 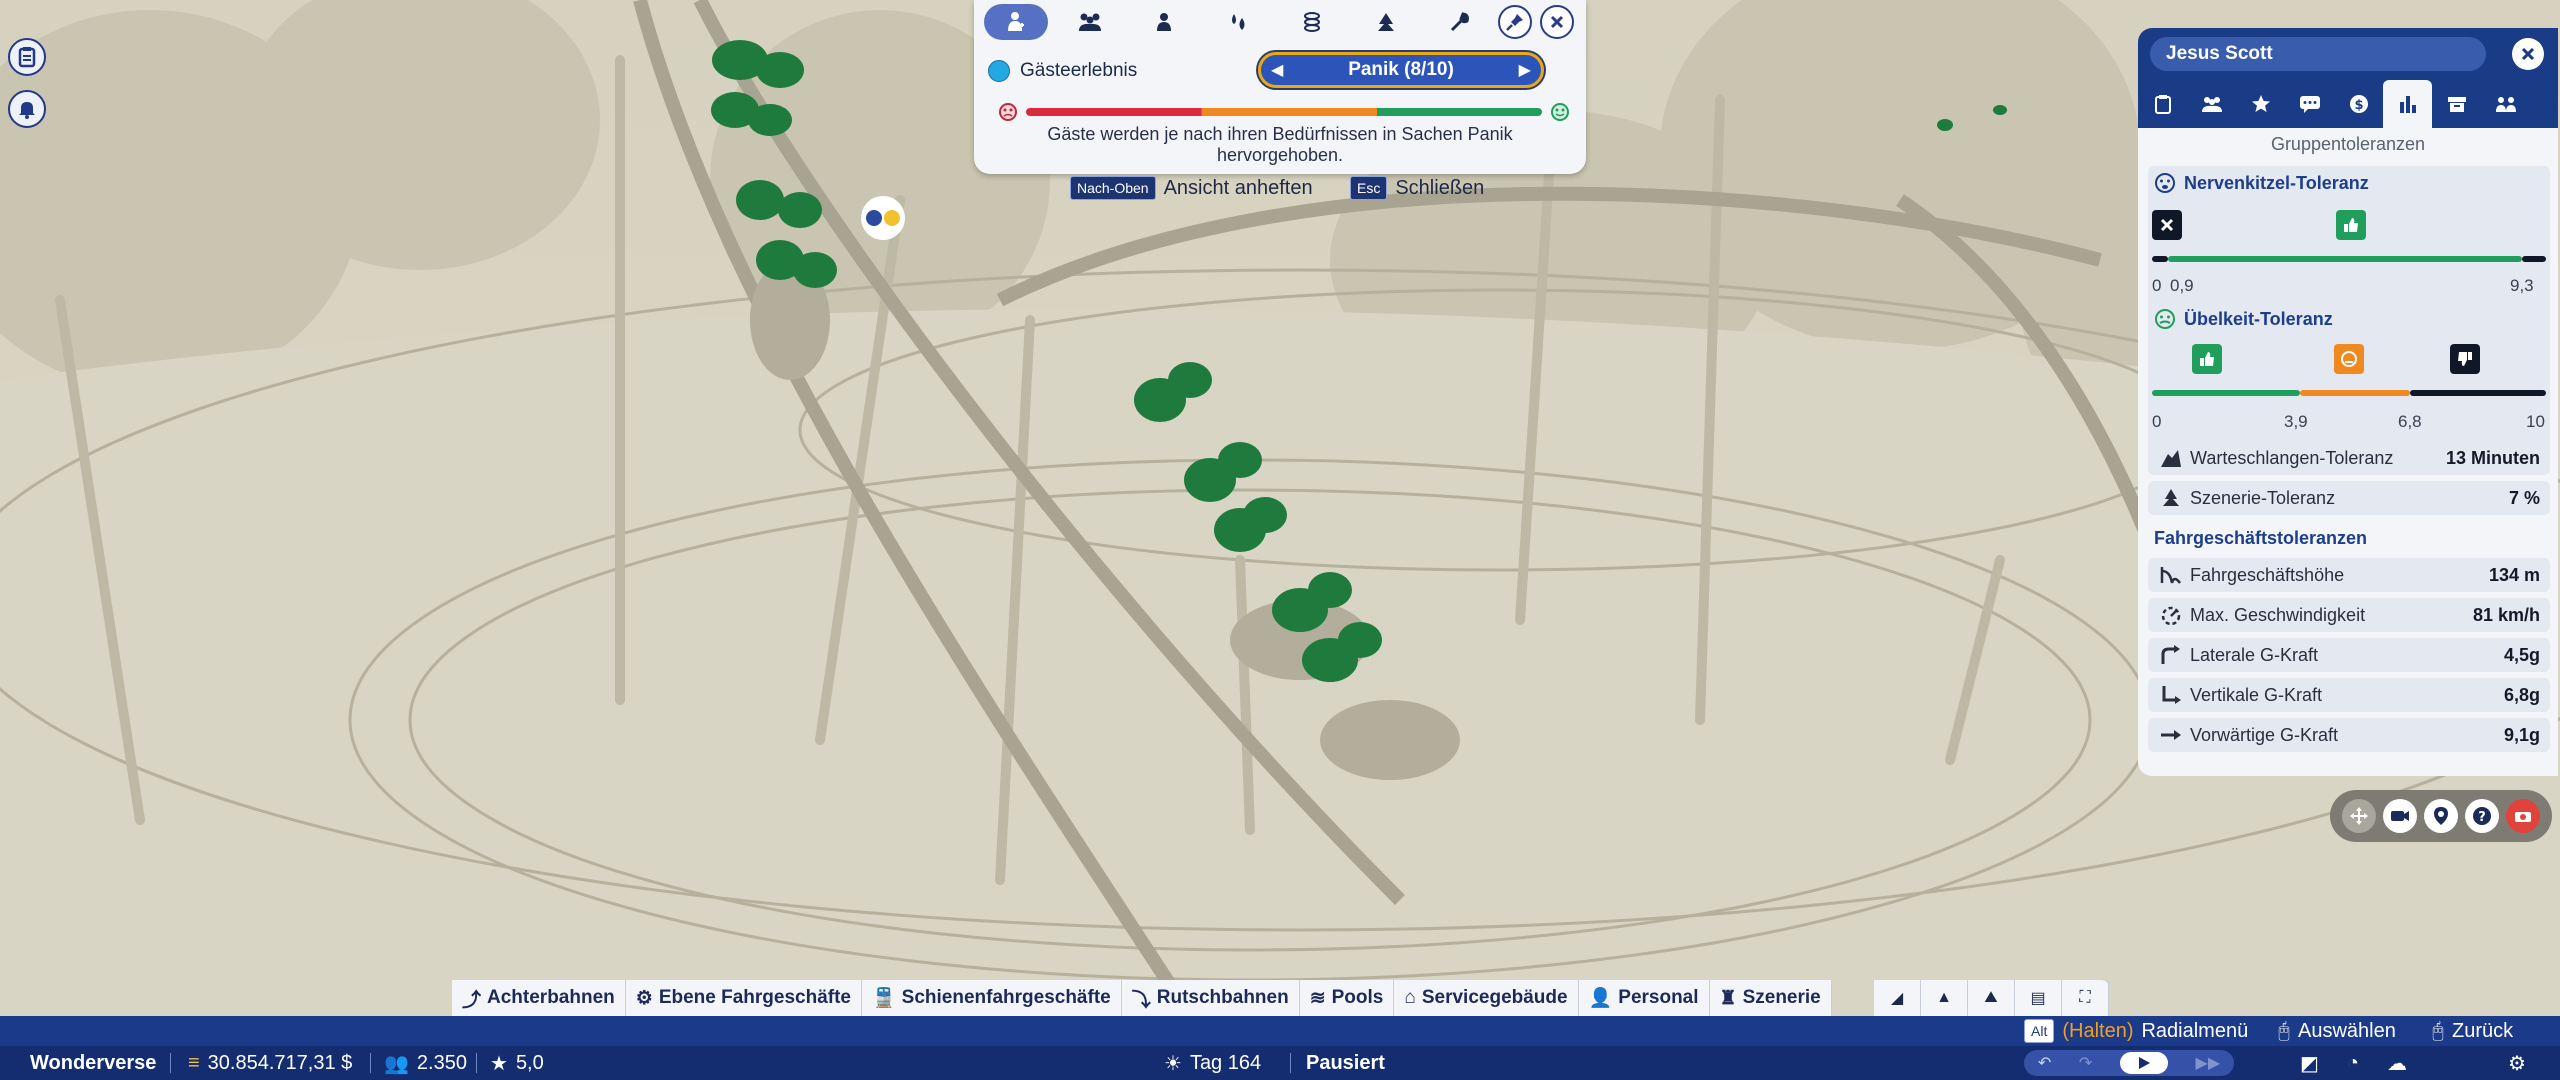 What do you see at coordinates (2208, 1063) in the screenshot?
I see `fast-forward-icon: ▶▶` at bounding box center [2208, 1063].